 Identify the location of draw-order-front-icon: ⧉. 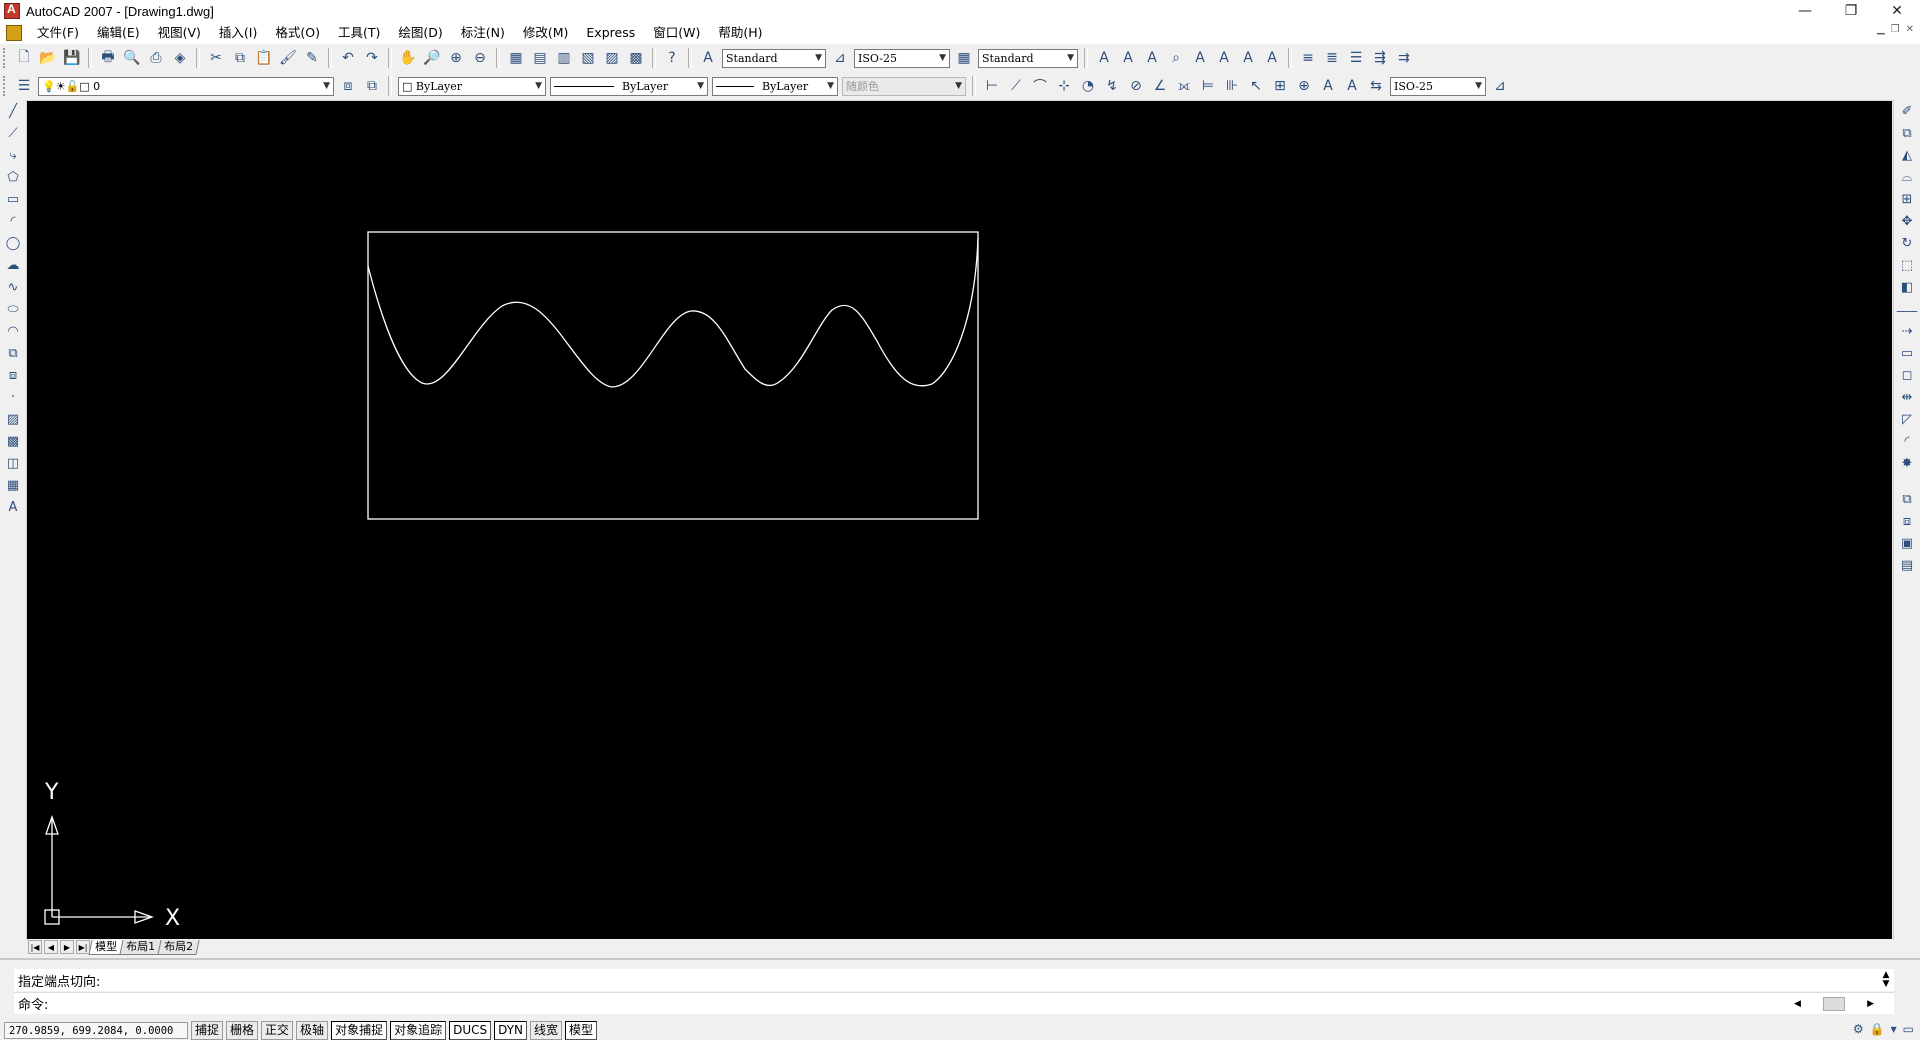
(1907, 499).